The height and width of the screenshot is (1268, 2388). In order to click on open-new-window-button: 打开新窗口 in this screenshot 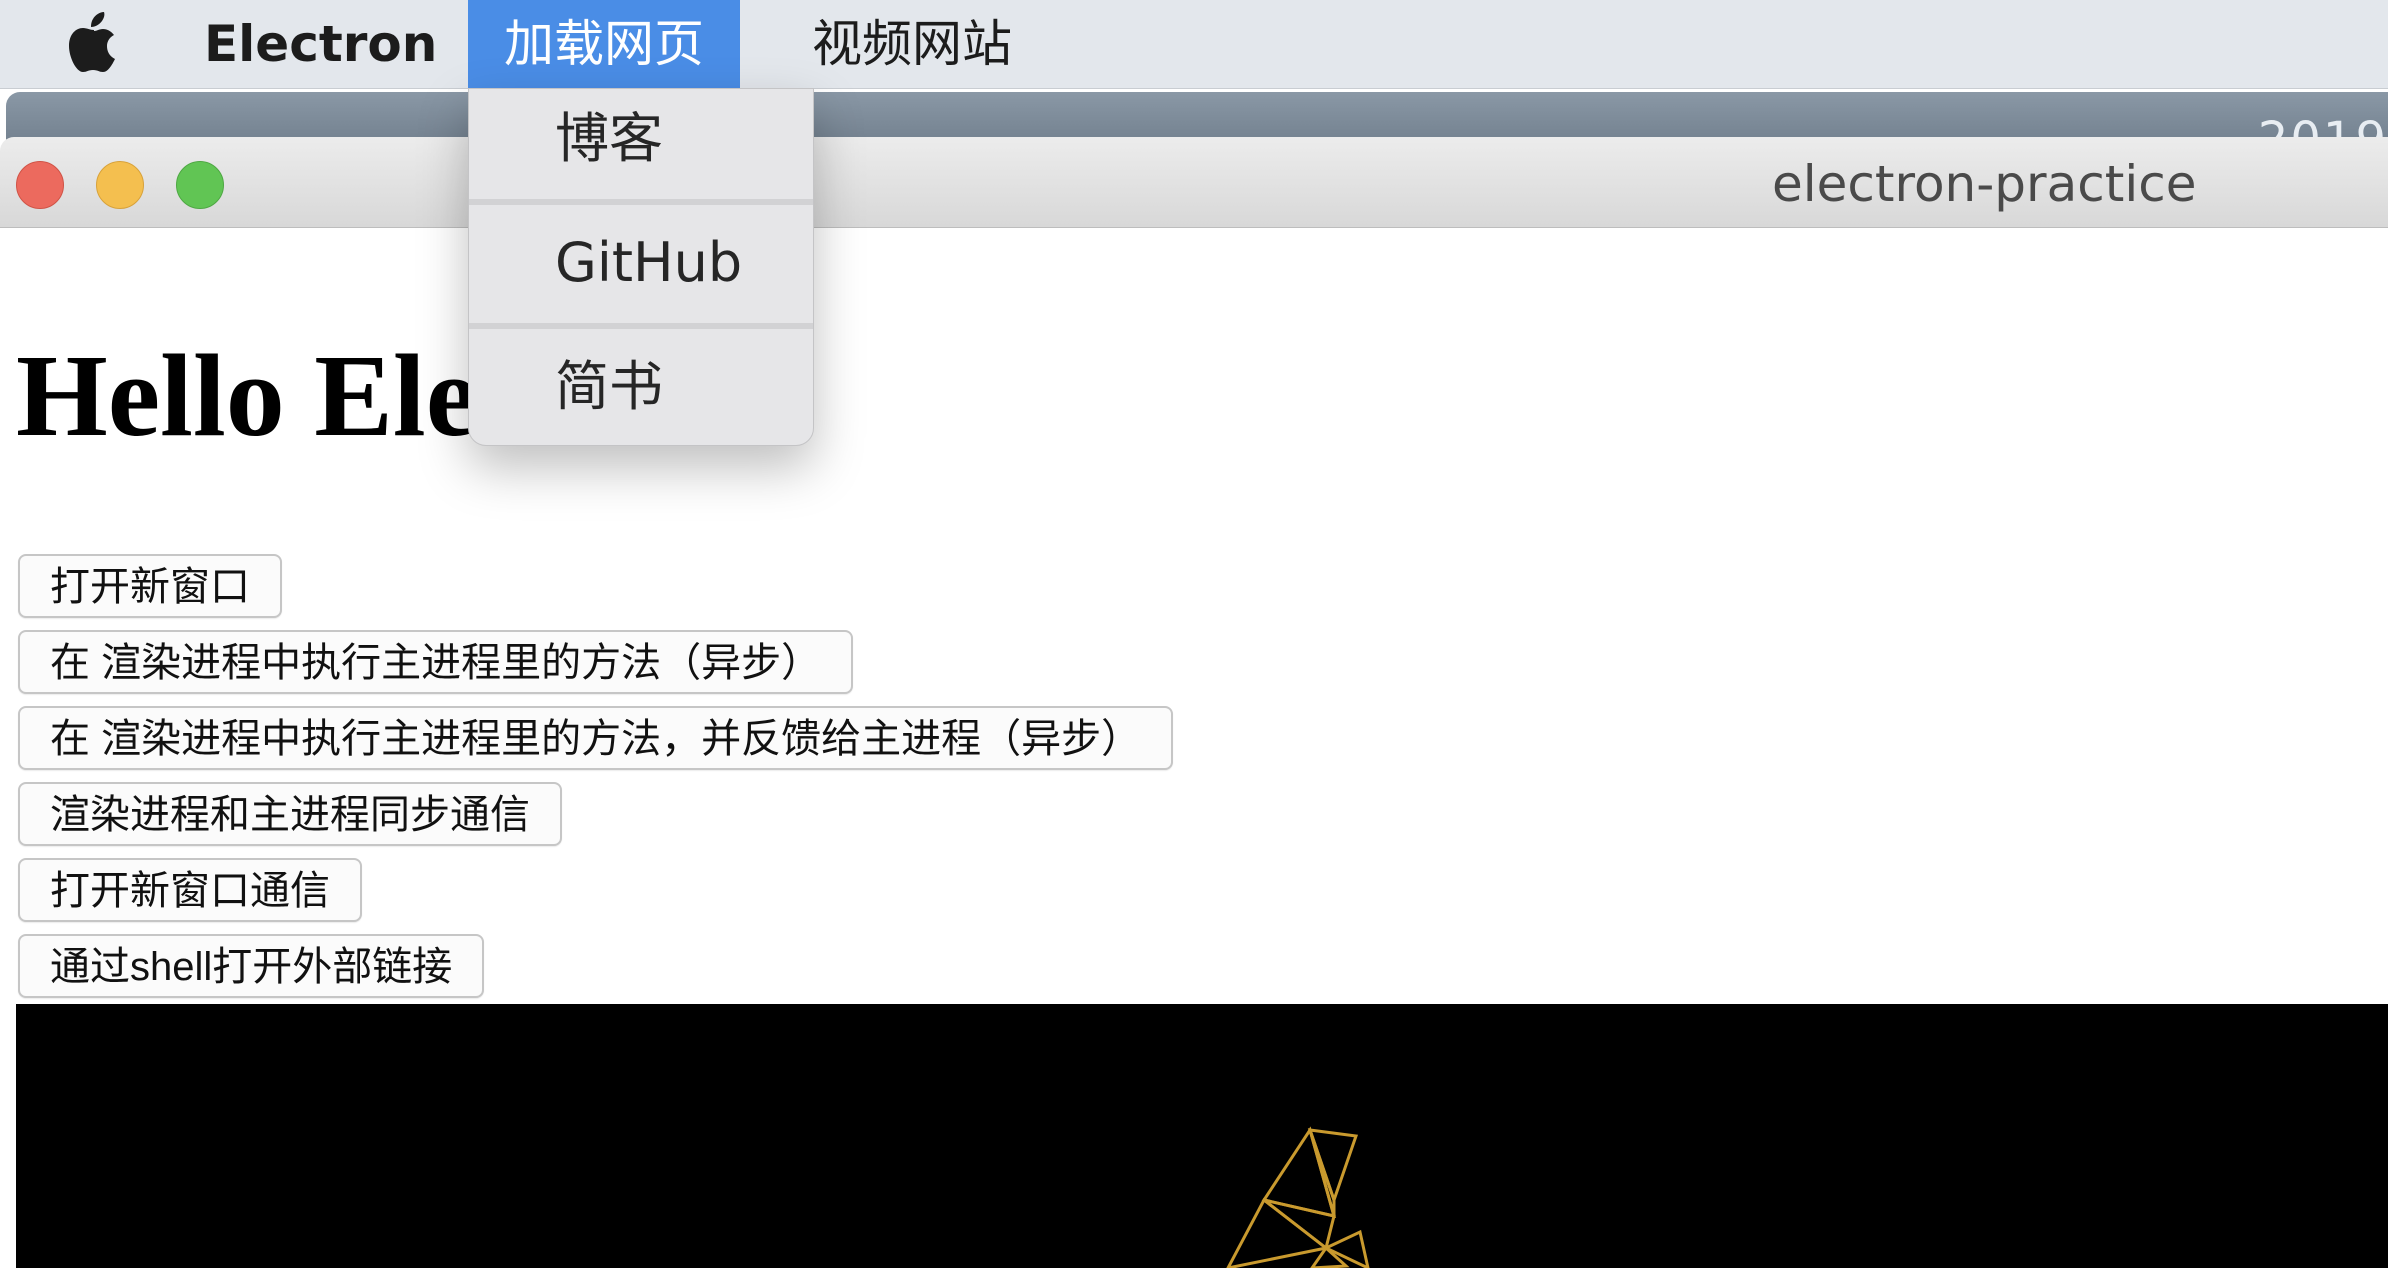, I will do `click(150, 586)`.